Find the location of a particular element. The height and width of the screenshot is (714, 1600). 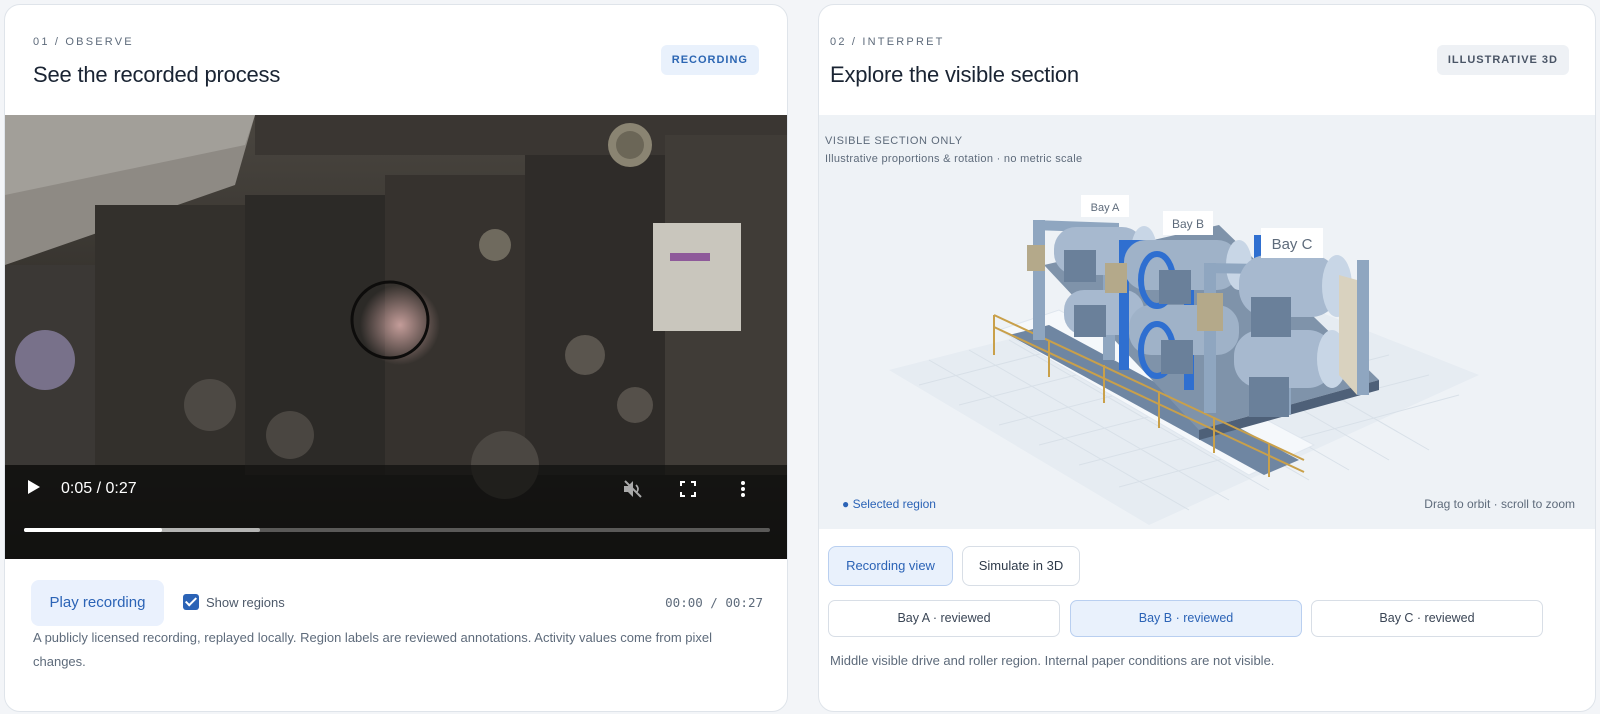

bay-a-button: Bay A · reviewed is located at coordinates (944, 618).